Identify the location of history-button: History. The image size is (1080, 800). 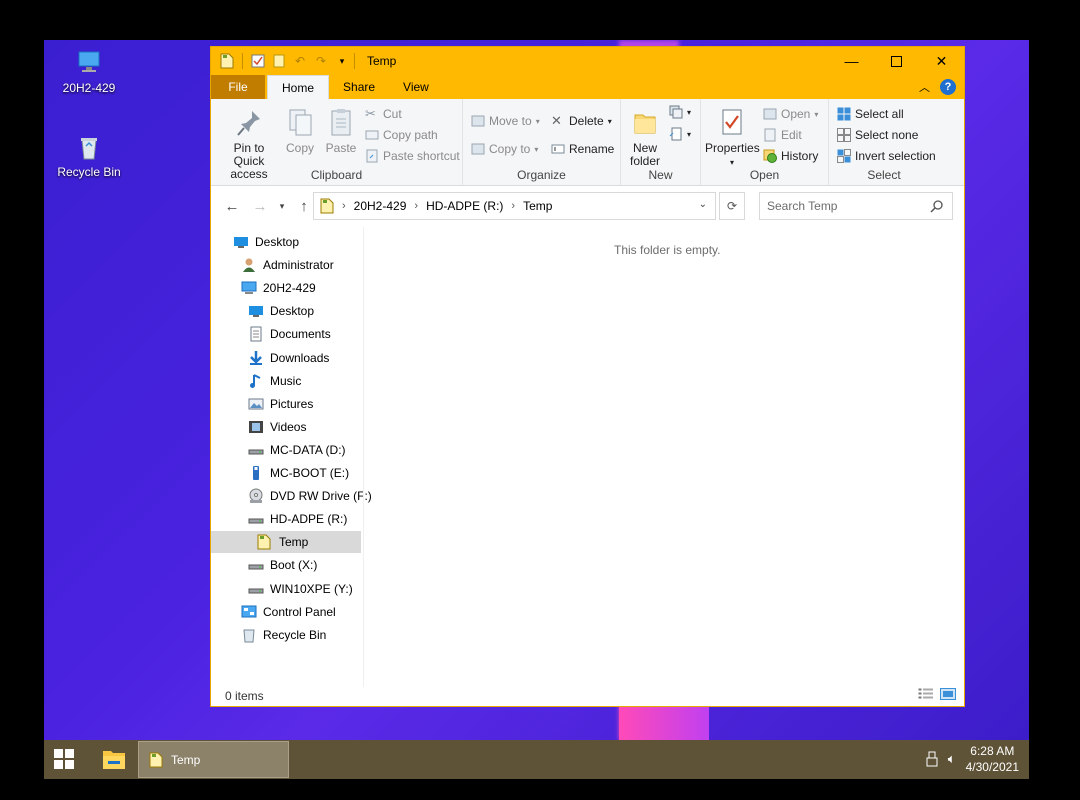
(790, 156).